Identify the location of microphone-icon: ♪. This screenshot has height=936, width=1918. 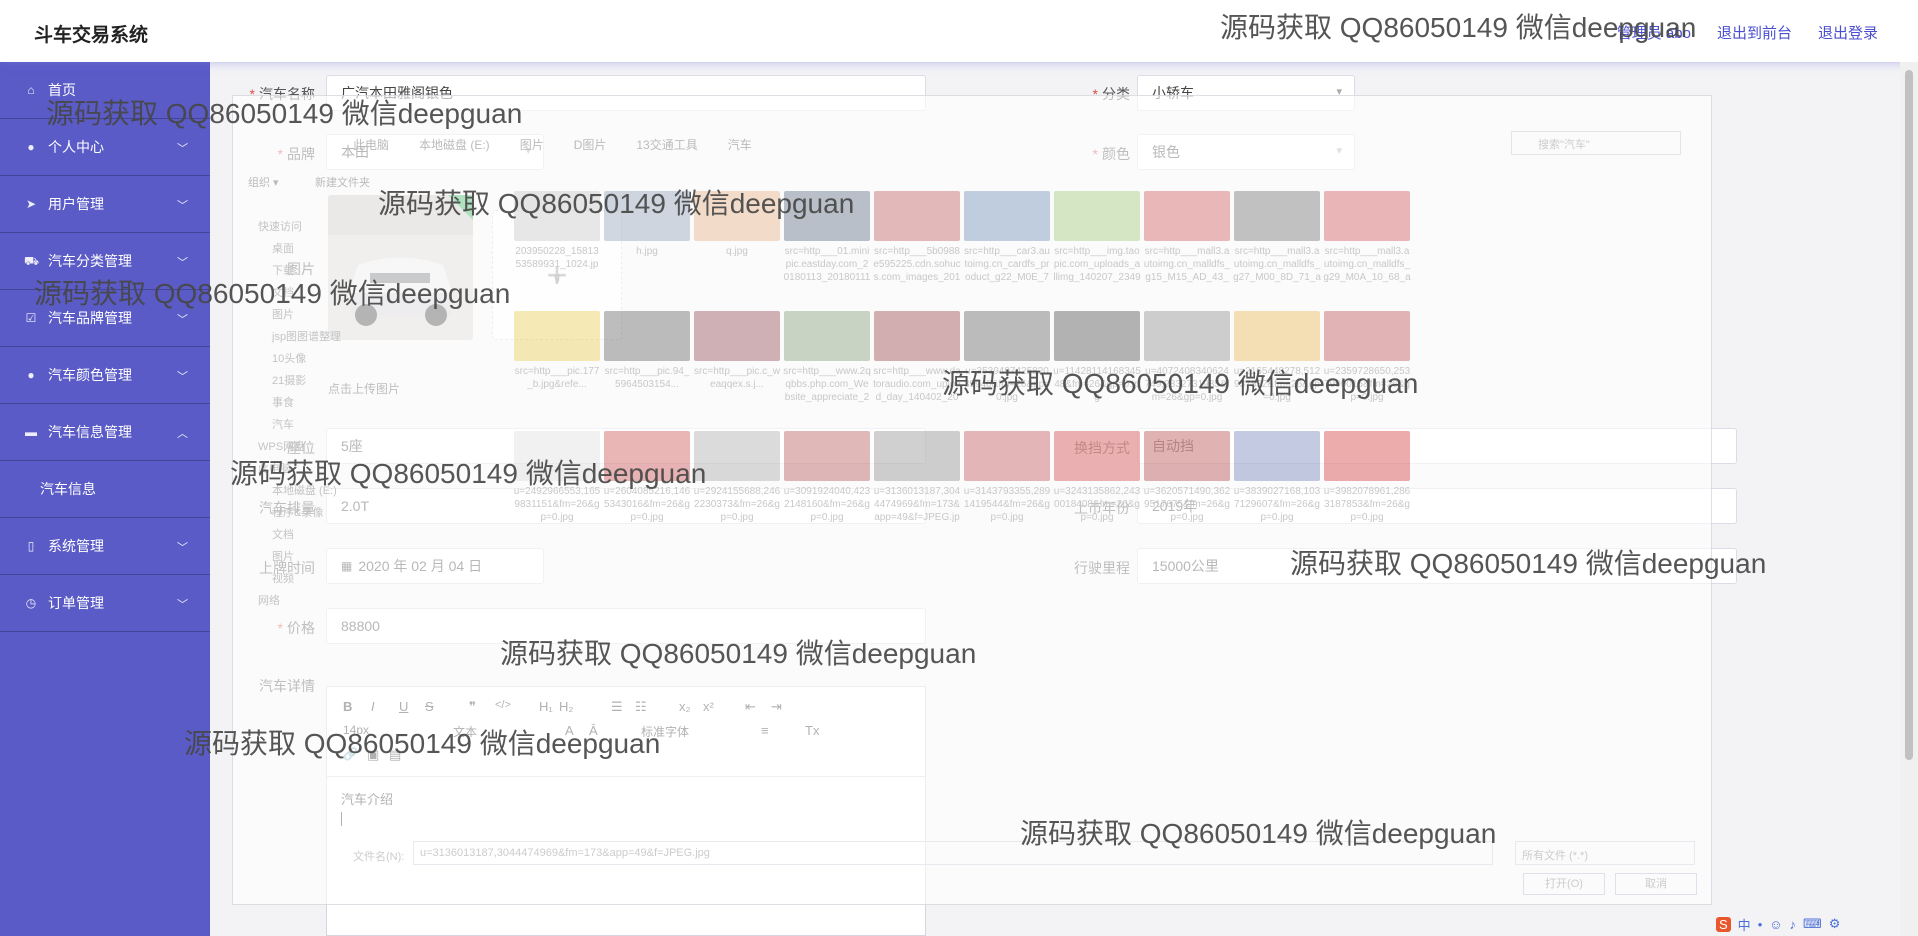
(1793, 924).